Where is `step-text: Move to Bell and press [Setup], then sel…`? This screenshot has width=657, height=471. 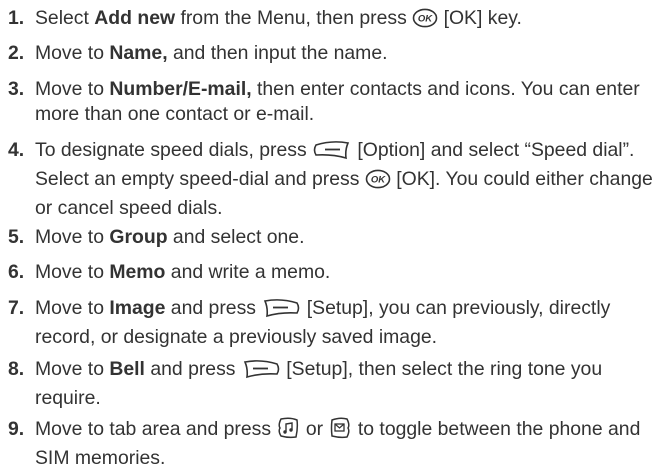 step-text: Move to Bell and press [Setup], then sel… is located at coordinates (319, 383).